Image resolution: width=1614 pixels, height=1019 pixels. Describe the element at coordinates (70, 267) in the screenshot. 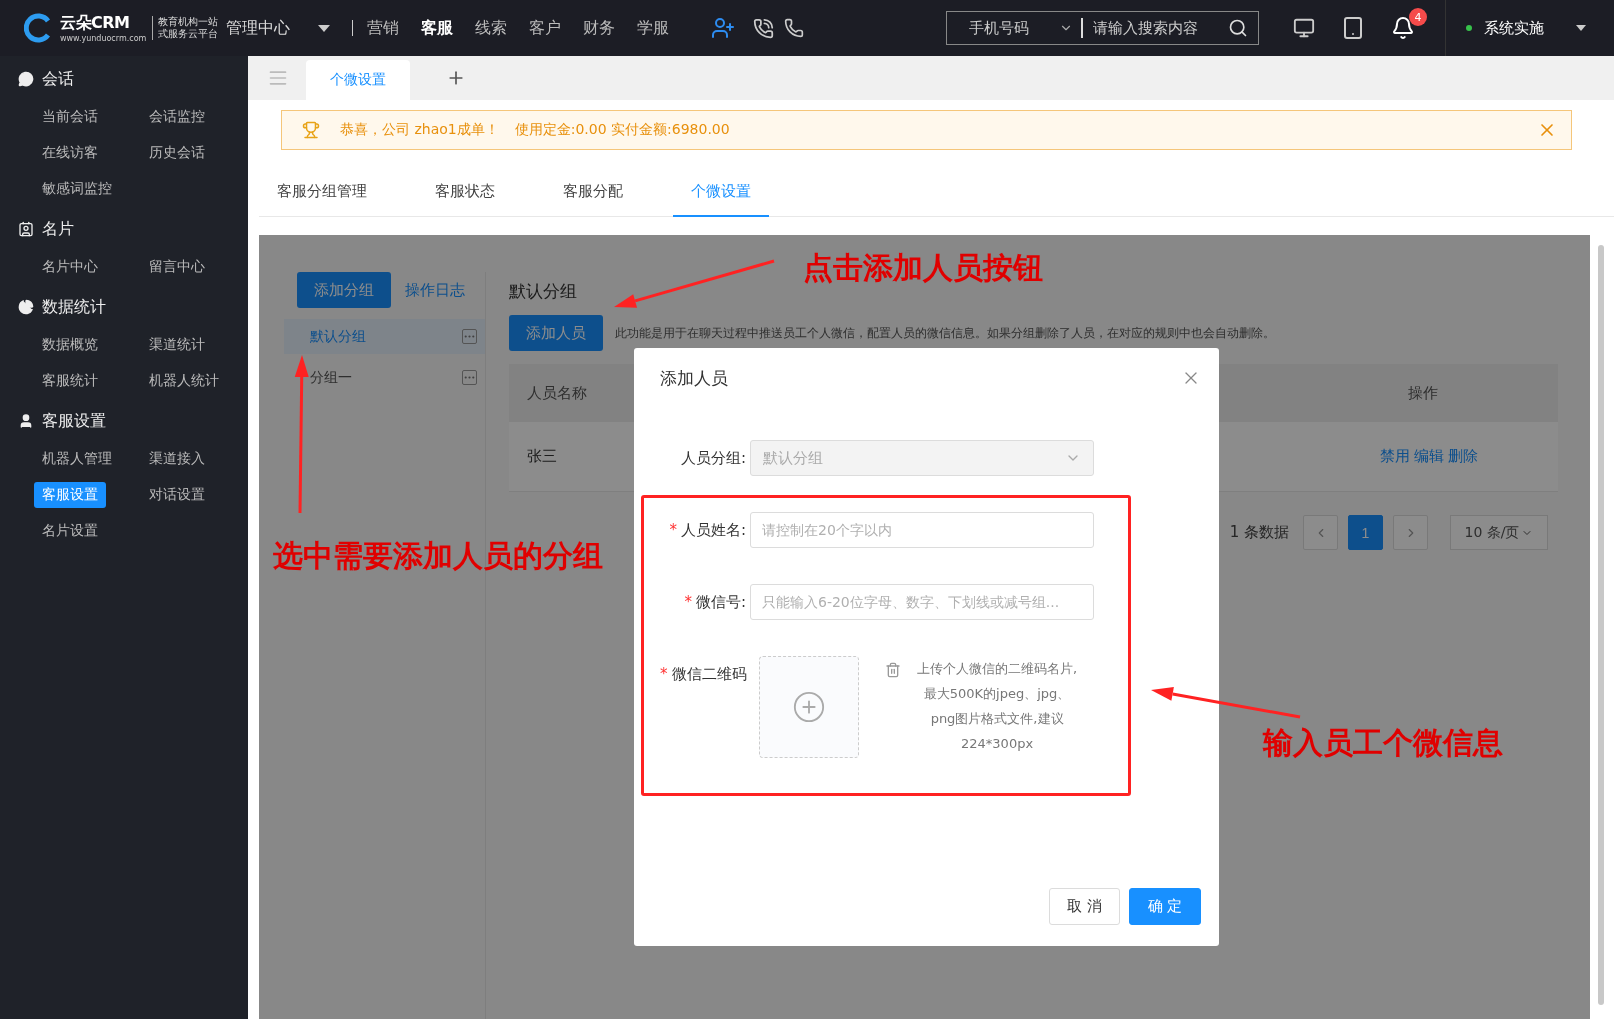

I see `sidebar-item: 名片中心` at that location.